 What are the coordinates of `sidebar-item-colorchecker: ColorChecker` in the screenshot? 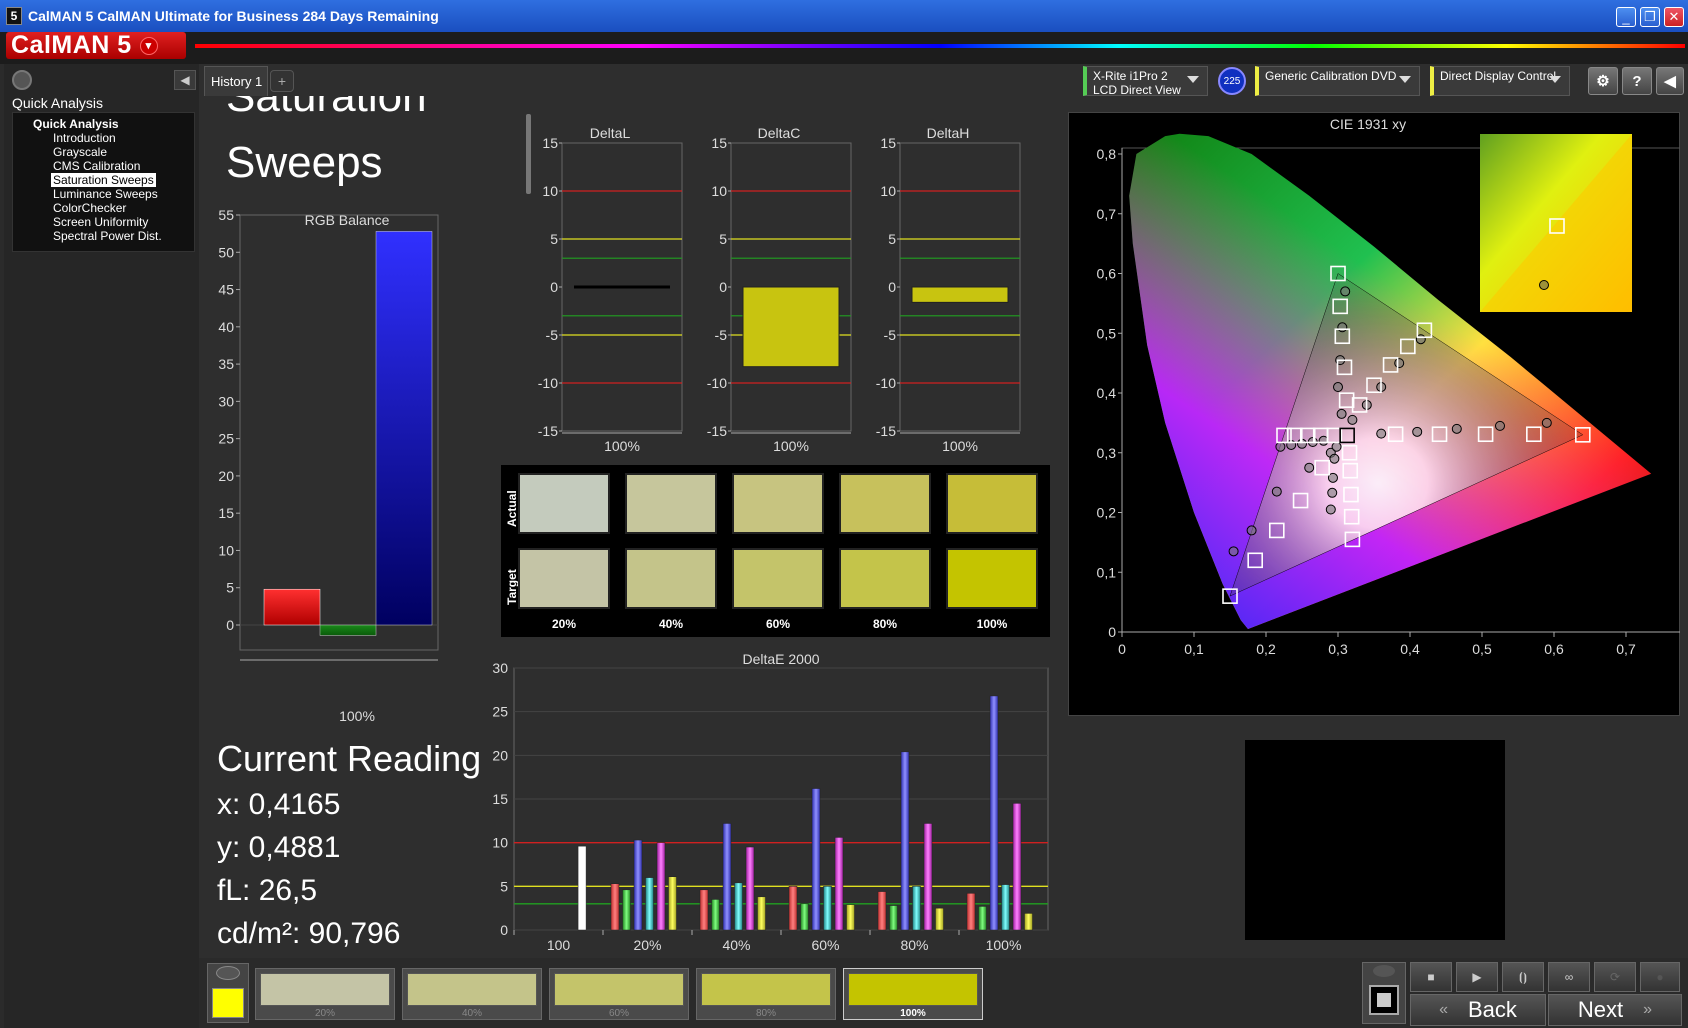 It's located at (106, 208).